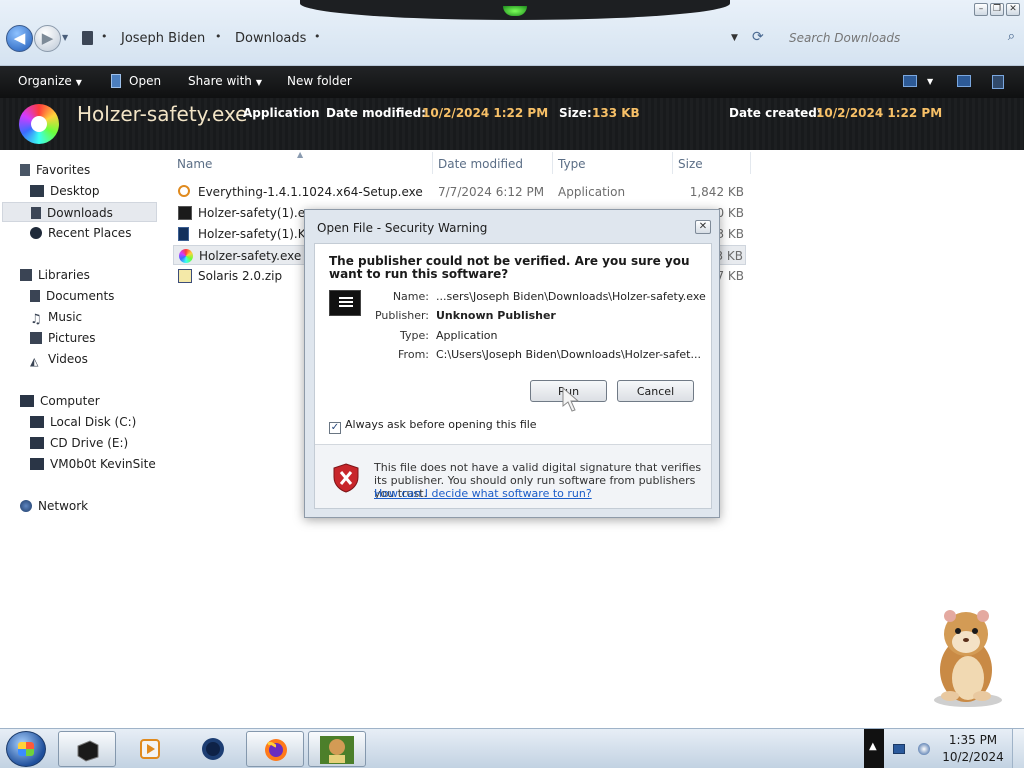 This screenshot has height=768, width=1024. What do you see at coordinates (873, 746) in the screenshot?
I see `show-hidden-icons-icon: ▲` at bounding box center [873, 746].